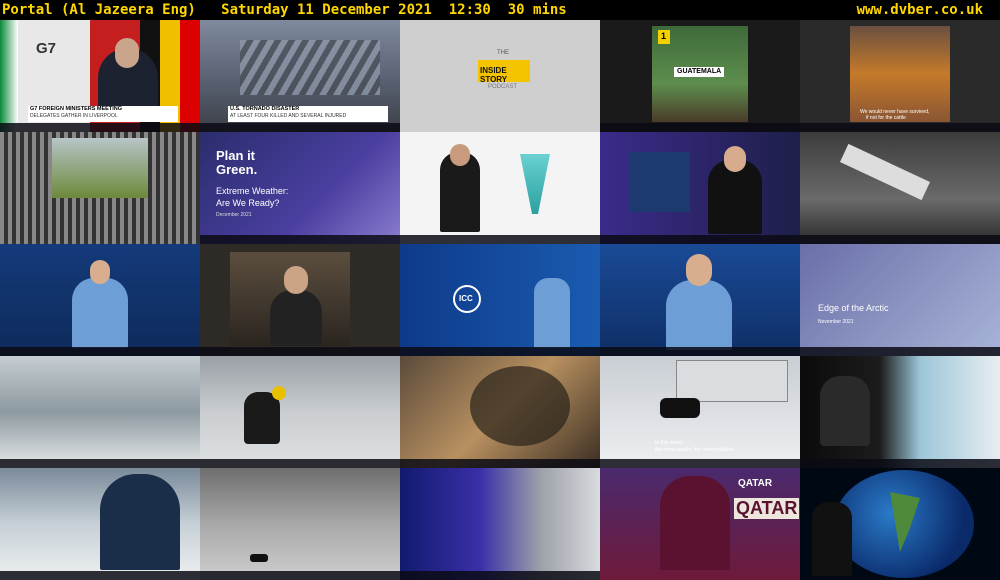 Image resolution: width=1000 pixels, height=580 pixels. What do you see at coordinates (310, 67) in the screenshot?
I see `debris-scene` at bounding box center [310, 67].